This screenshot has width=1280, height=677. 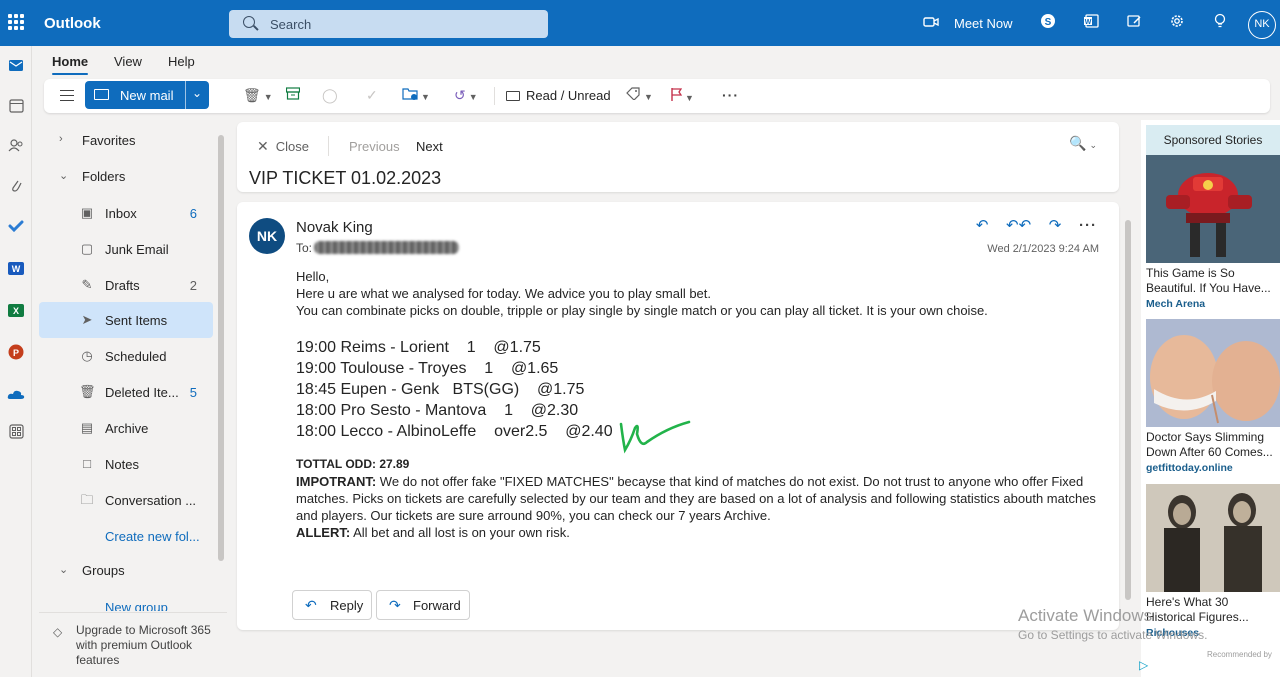 I want to click on folder-notes: □ Notes, so click(x=126, y=464).